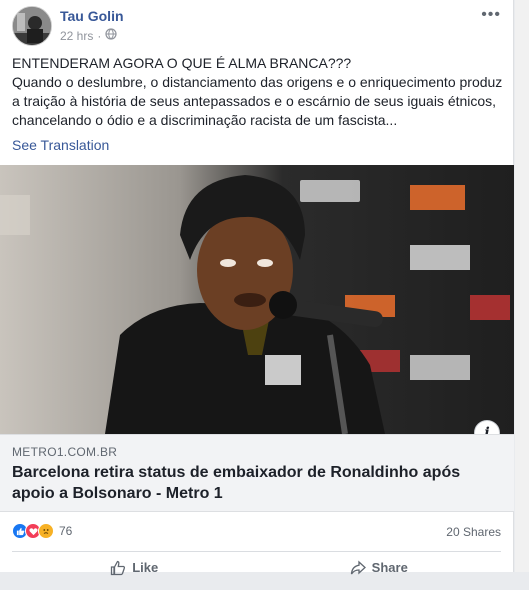 The height and width of the screenshot is (590, 529). Describe the element at coordinates (358, 569) in the screenshot. I see `share-icon` at that location.